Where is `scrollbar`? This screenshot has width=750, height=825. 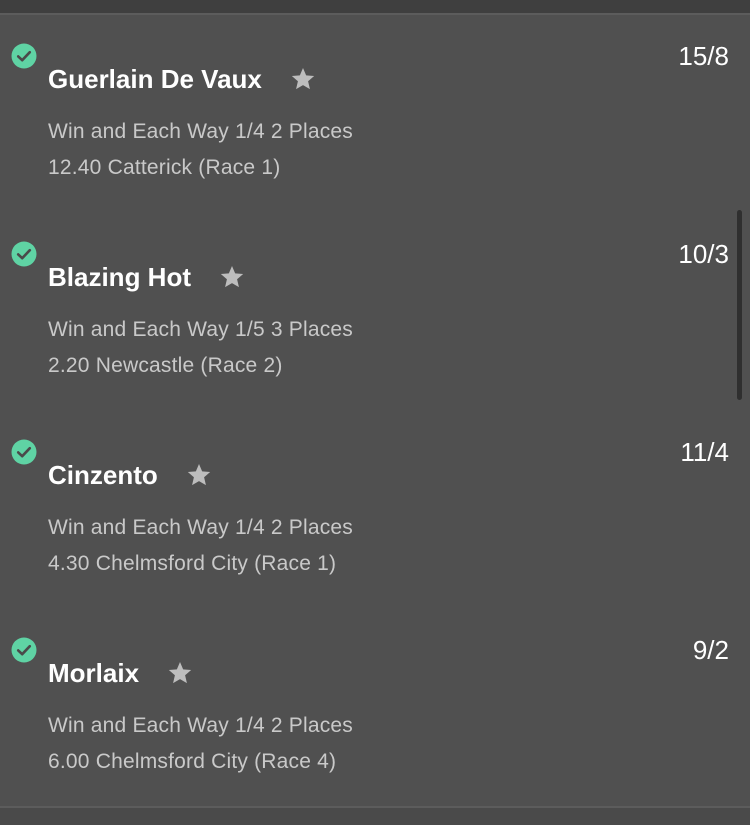 scrollbar is located at coordinates (739, 305).